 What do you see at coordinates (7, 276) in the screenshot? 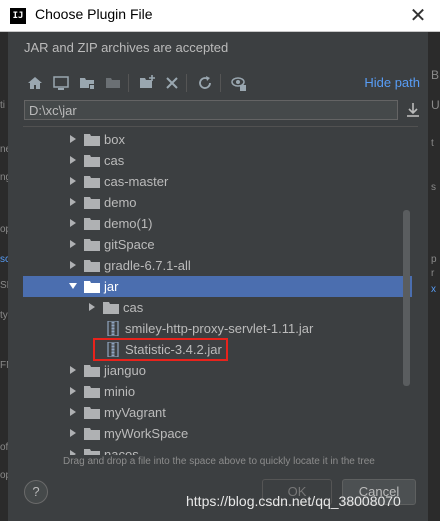
I see `background-window-left-edge: ti ne ng sc op SF ty FM of op` at bounding box center [7, 276].